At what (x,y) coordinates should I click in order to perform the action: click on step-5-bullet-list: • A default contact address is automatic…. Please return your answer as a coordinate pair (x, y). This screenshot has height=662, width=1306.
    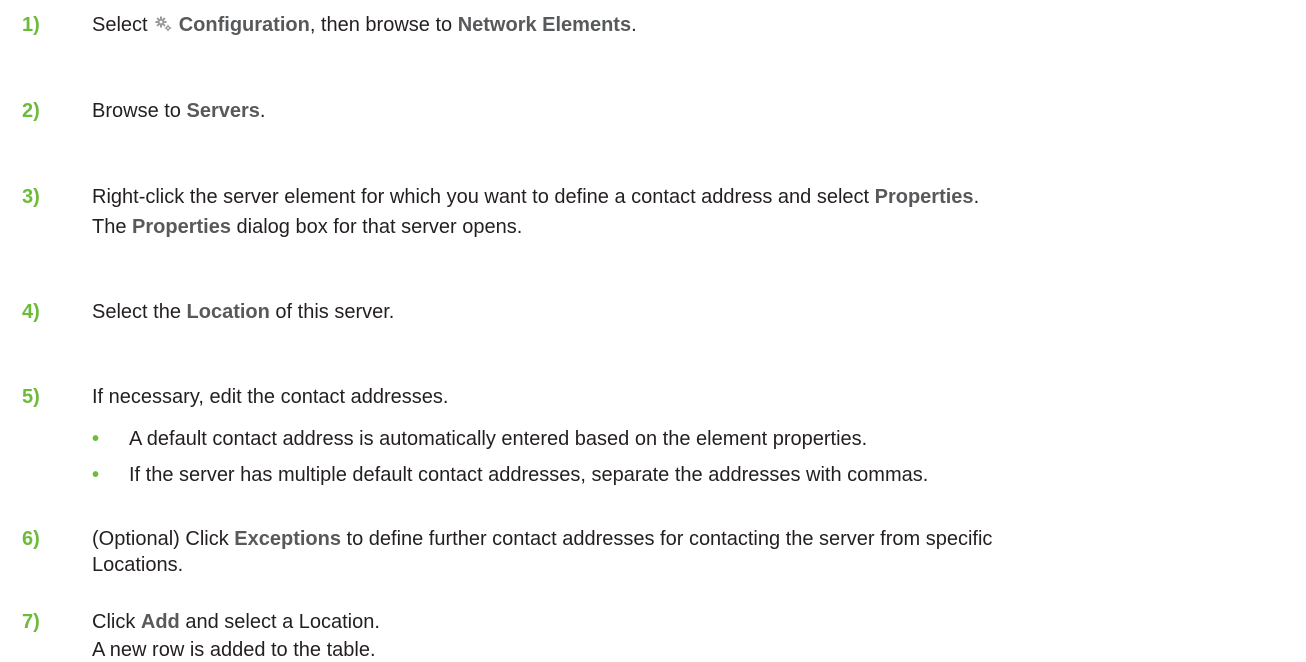
    Looking at the image, I should click on (692, 457).